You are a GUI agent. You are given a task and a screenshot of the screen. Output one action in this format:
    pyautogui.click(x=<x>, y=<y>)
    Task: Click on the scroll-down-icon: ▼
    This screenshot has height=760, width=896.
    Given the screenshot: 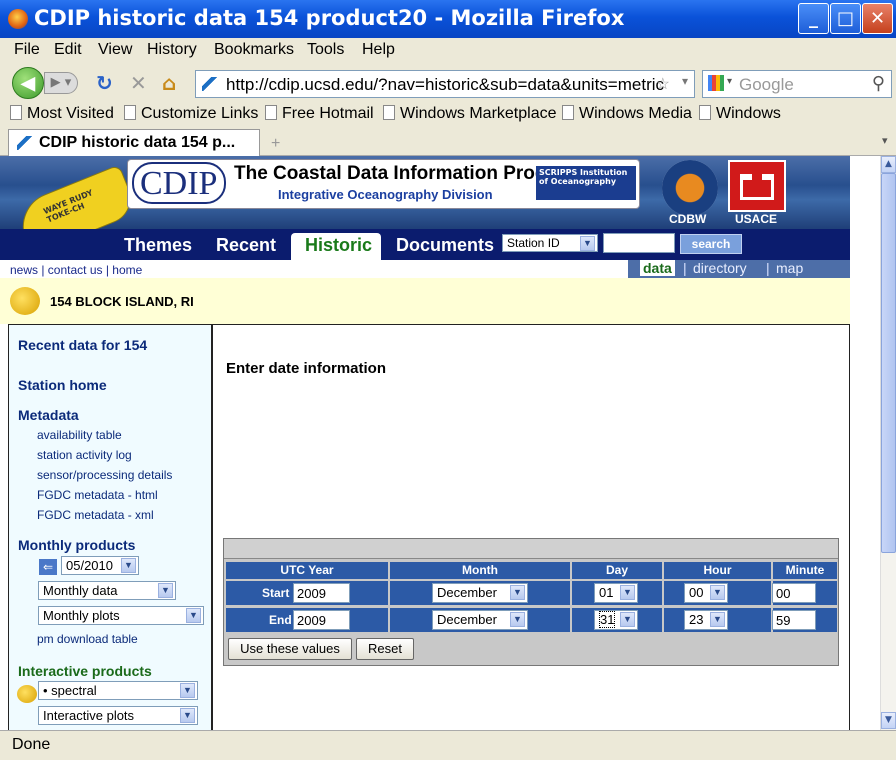 What is the action you would take?
    pyautogui.click(x=888, y=720)
    